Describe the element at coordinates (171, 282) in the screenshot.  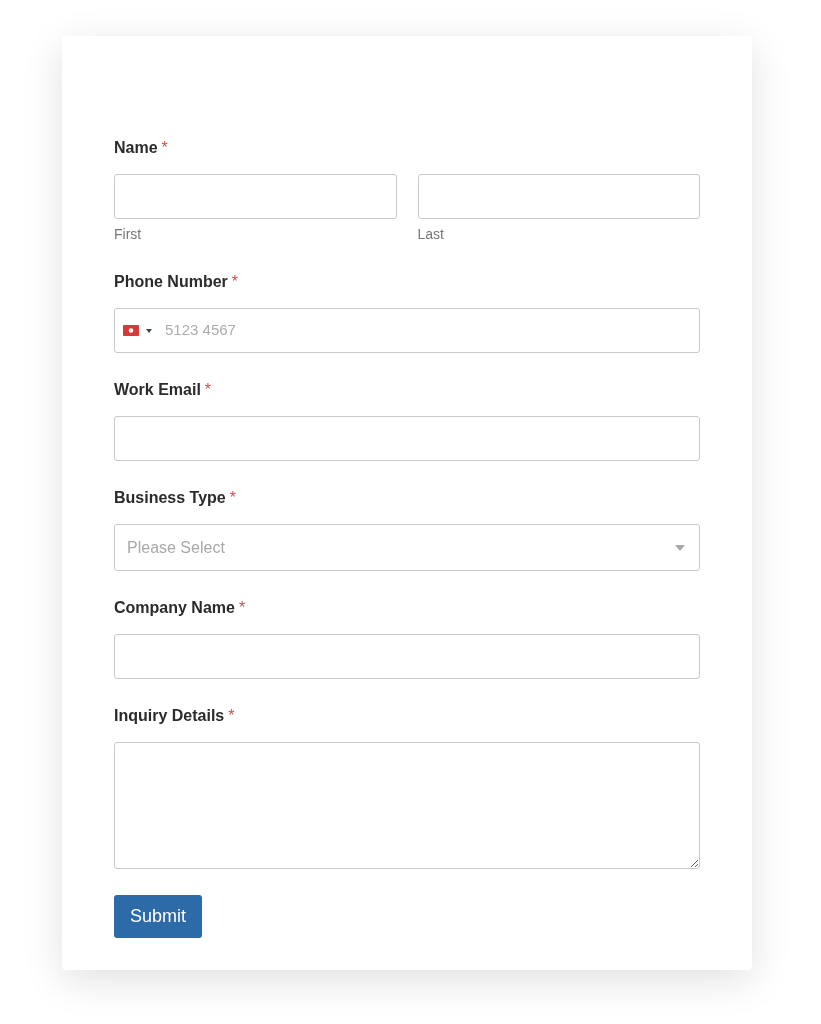
I see `field-label: Phone Number` at that location.